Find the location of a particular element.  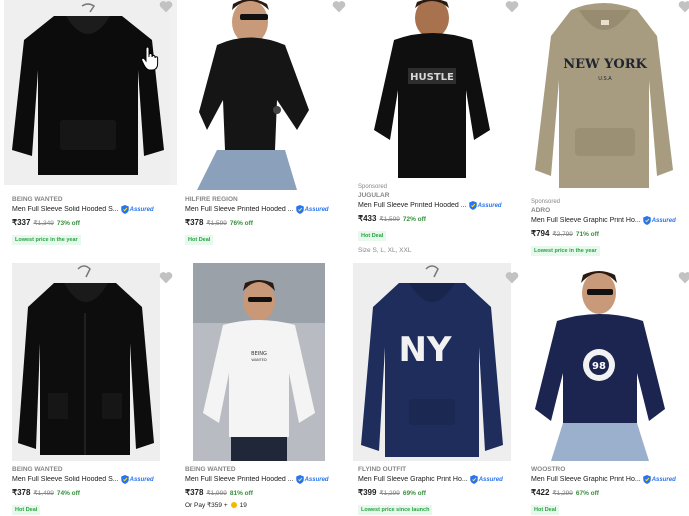

supercoin-offer: Or Pay ₹359 + 19 is located at coordinates (216, 505).